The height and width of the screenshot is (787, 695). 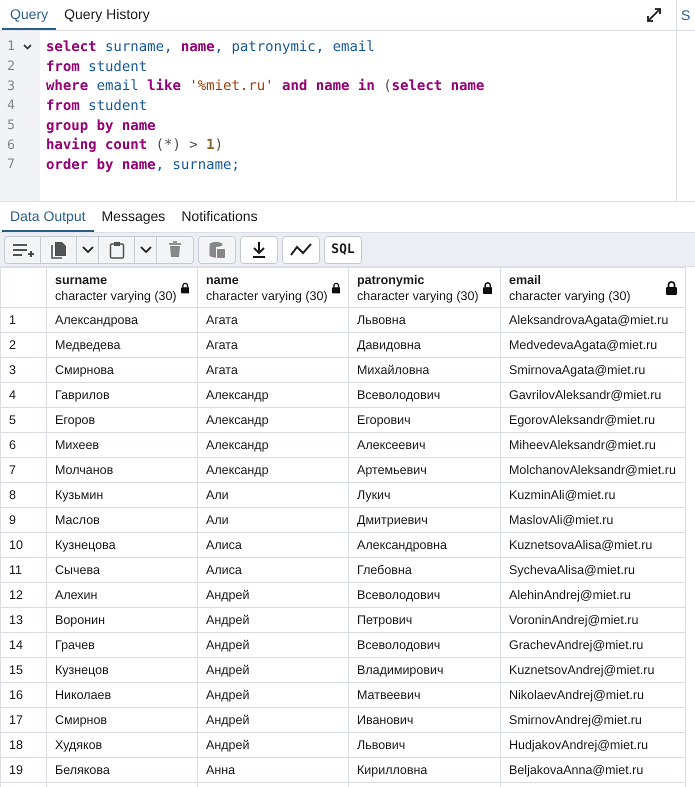 What do you see at coordinates (11, 145) in the screenshot?
I see `line-number: 6` at bounding box center [11, 145].